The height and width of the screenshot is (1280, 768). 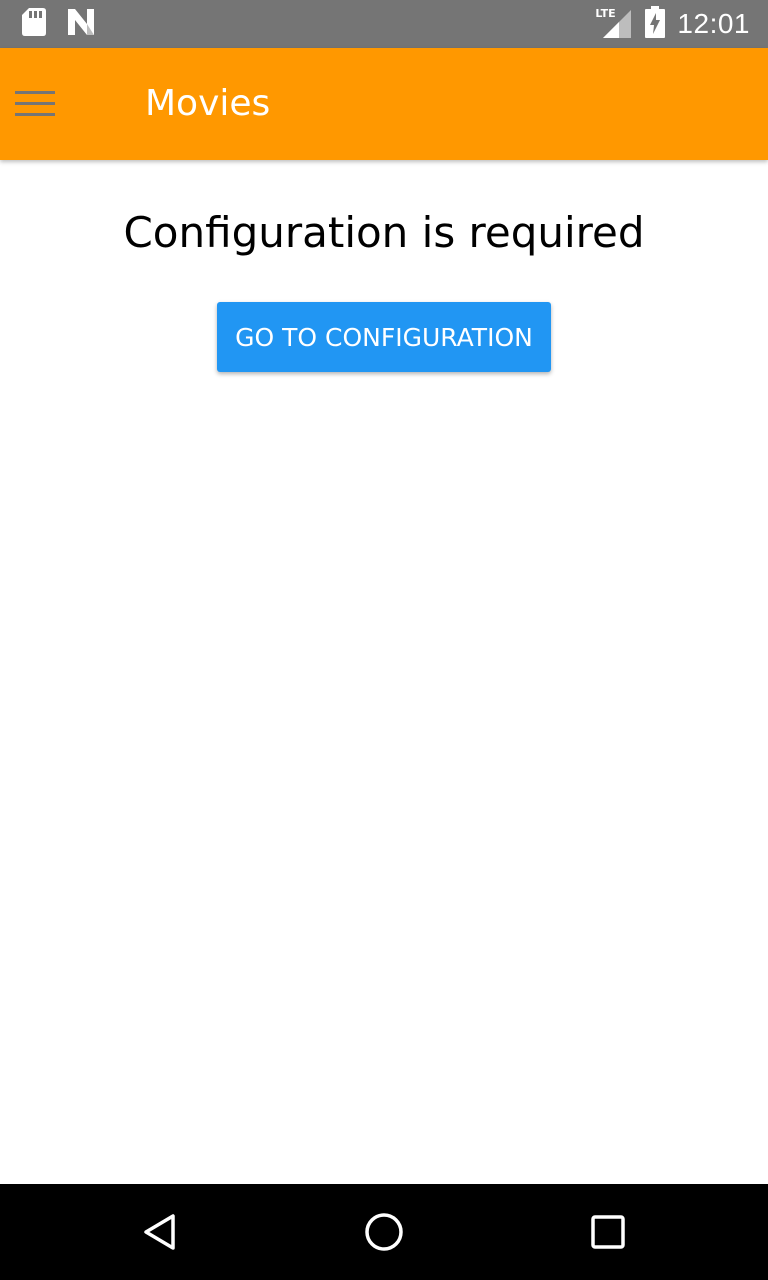 What do you see at coordinates (608, 1232) in the screenshot?
I see `recents-icon` at bounding box center [608, 1232].